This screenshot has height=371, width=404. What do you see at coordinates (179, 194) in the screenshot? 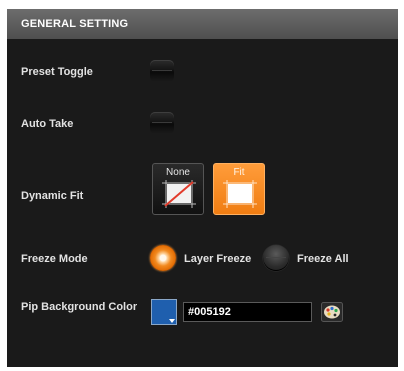
I see `no-fit-icon` at bounding box center [179, 194].